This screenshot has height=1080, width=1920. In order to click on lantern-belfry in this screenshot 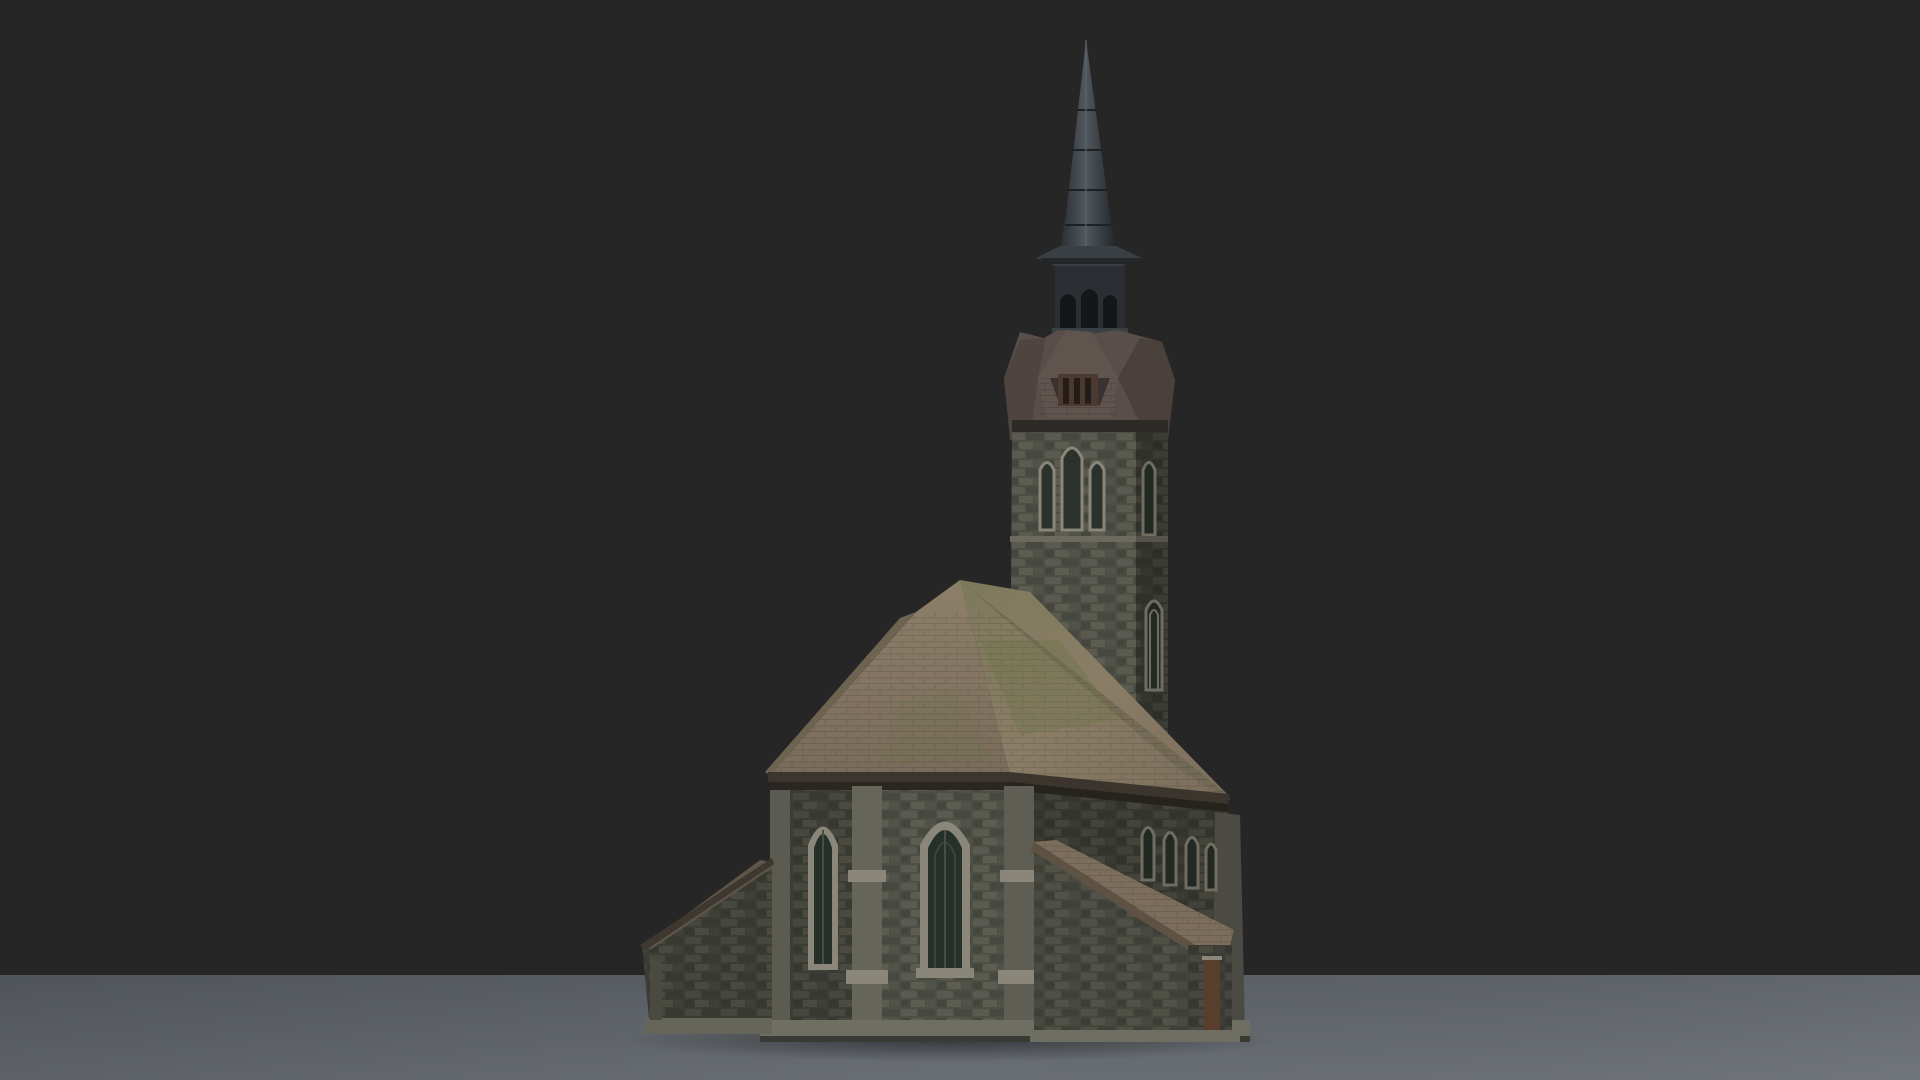, I will do `click(1090, 301)`.